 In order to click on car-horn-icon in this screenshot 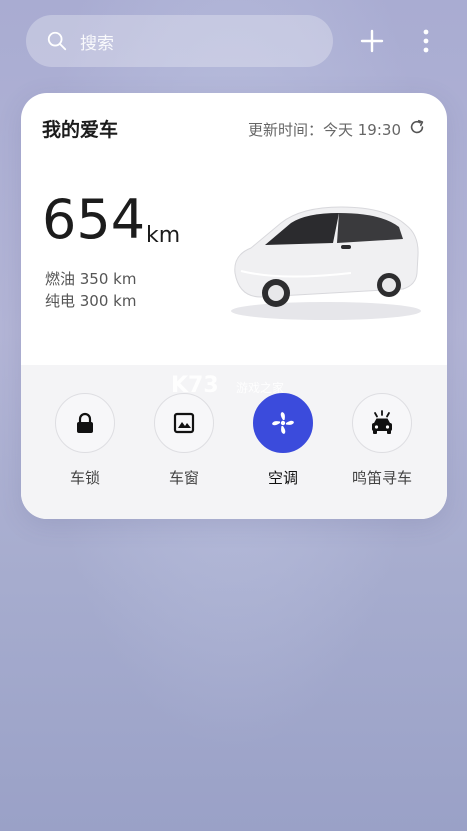, I will do `click(382, 422)`.